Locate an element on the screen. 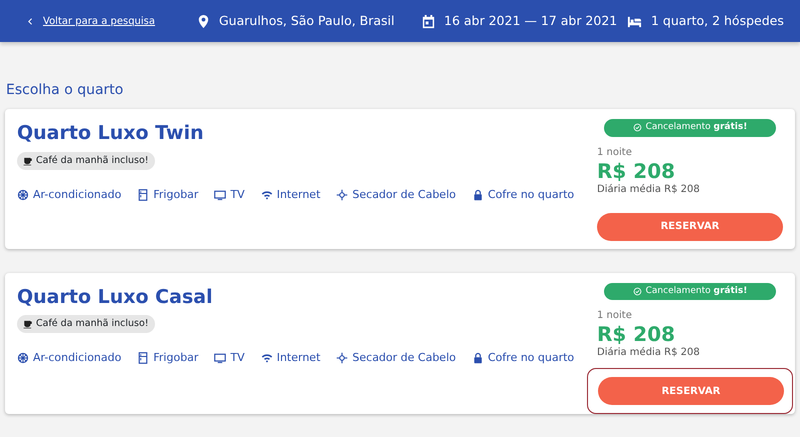  location-text: Guarulhos, São Paulo, Brasil is located at coordinates (307, 21).